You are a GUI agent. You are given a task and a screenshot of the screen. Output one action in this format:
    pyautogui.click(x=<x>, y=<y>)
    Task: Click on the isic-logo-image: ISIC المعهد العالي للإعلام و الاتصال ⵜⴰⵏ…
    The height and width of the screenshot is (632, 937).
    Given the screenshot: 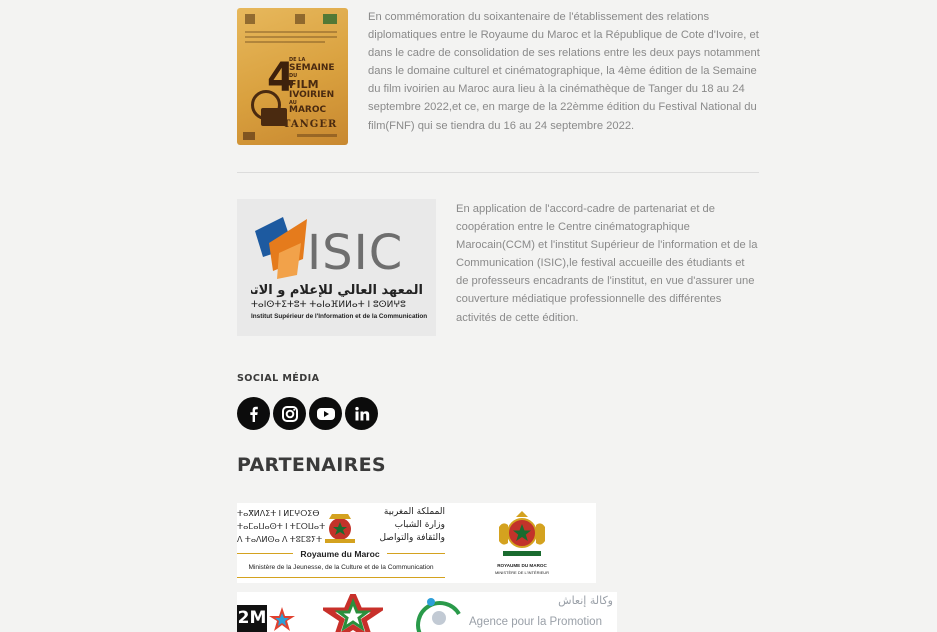 What is the action you would take?
    pyautogui.click(x=336, y=267)
    